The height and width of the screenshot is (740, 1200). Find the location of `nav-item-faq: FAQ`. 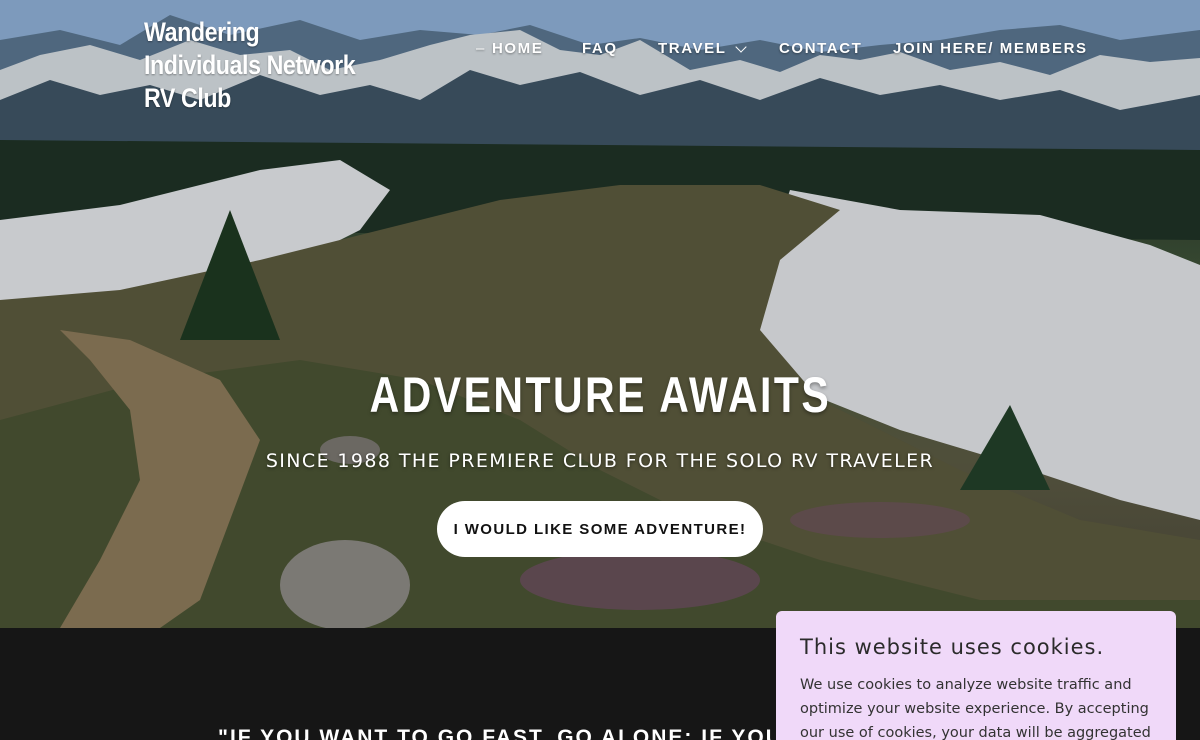

nav-item-faq: FAQ is located at coordinates (600, 48).